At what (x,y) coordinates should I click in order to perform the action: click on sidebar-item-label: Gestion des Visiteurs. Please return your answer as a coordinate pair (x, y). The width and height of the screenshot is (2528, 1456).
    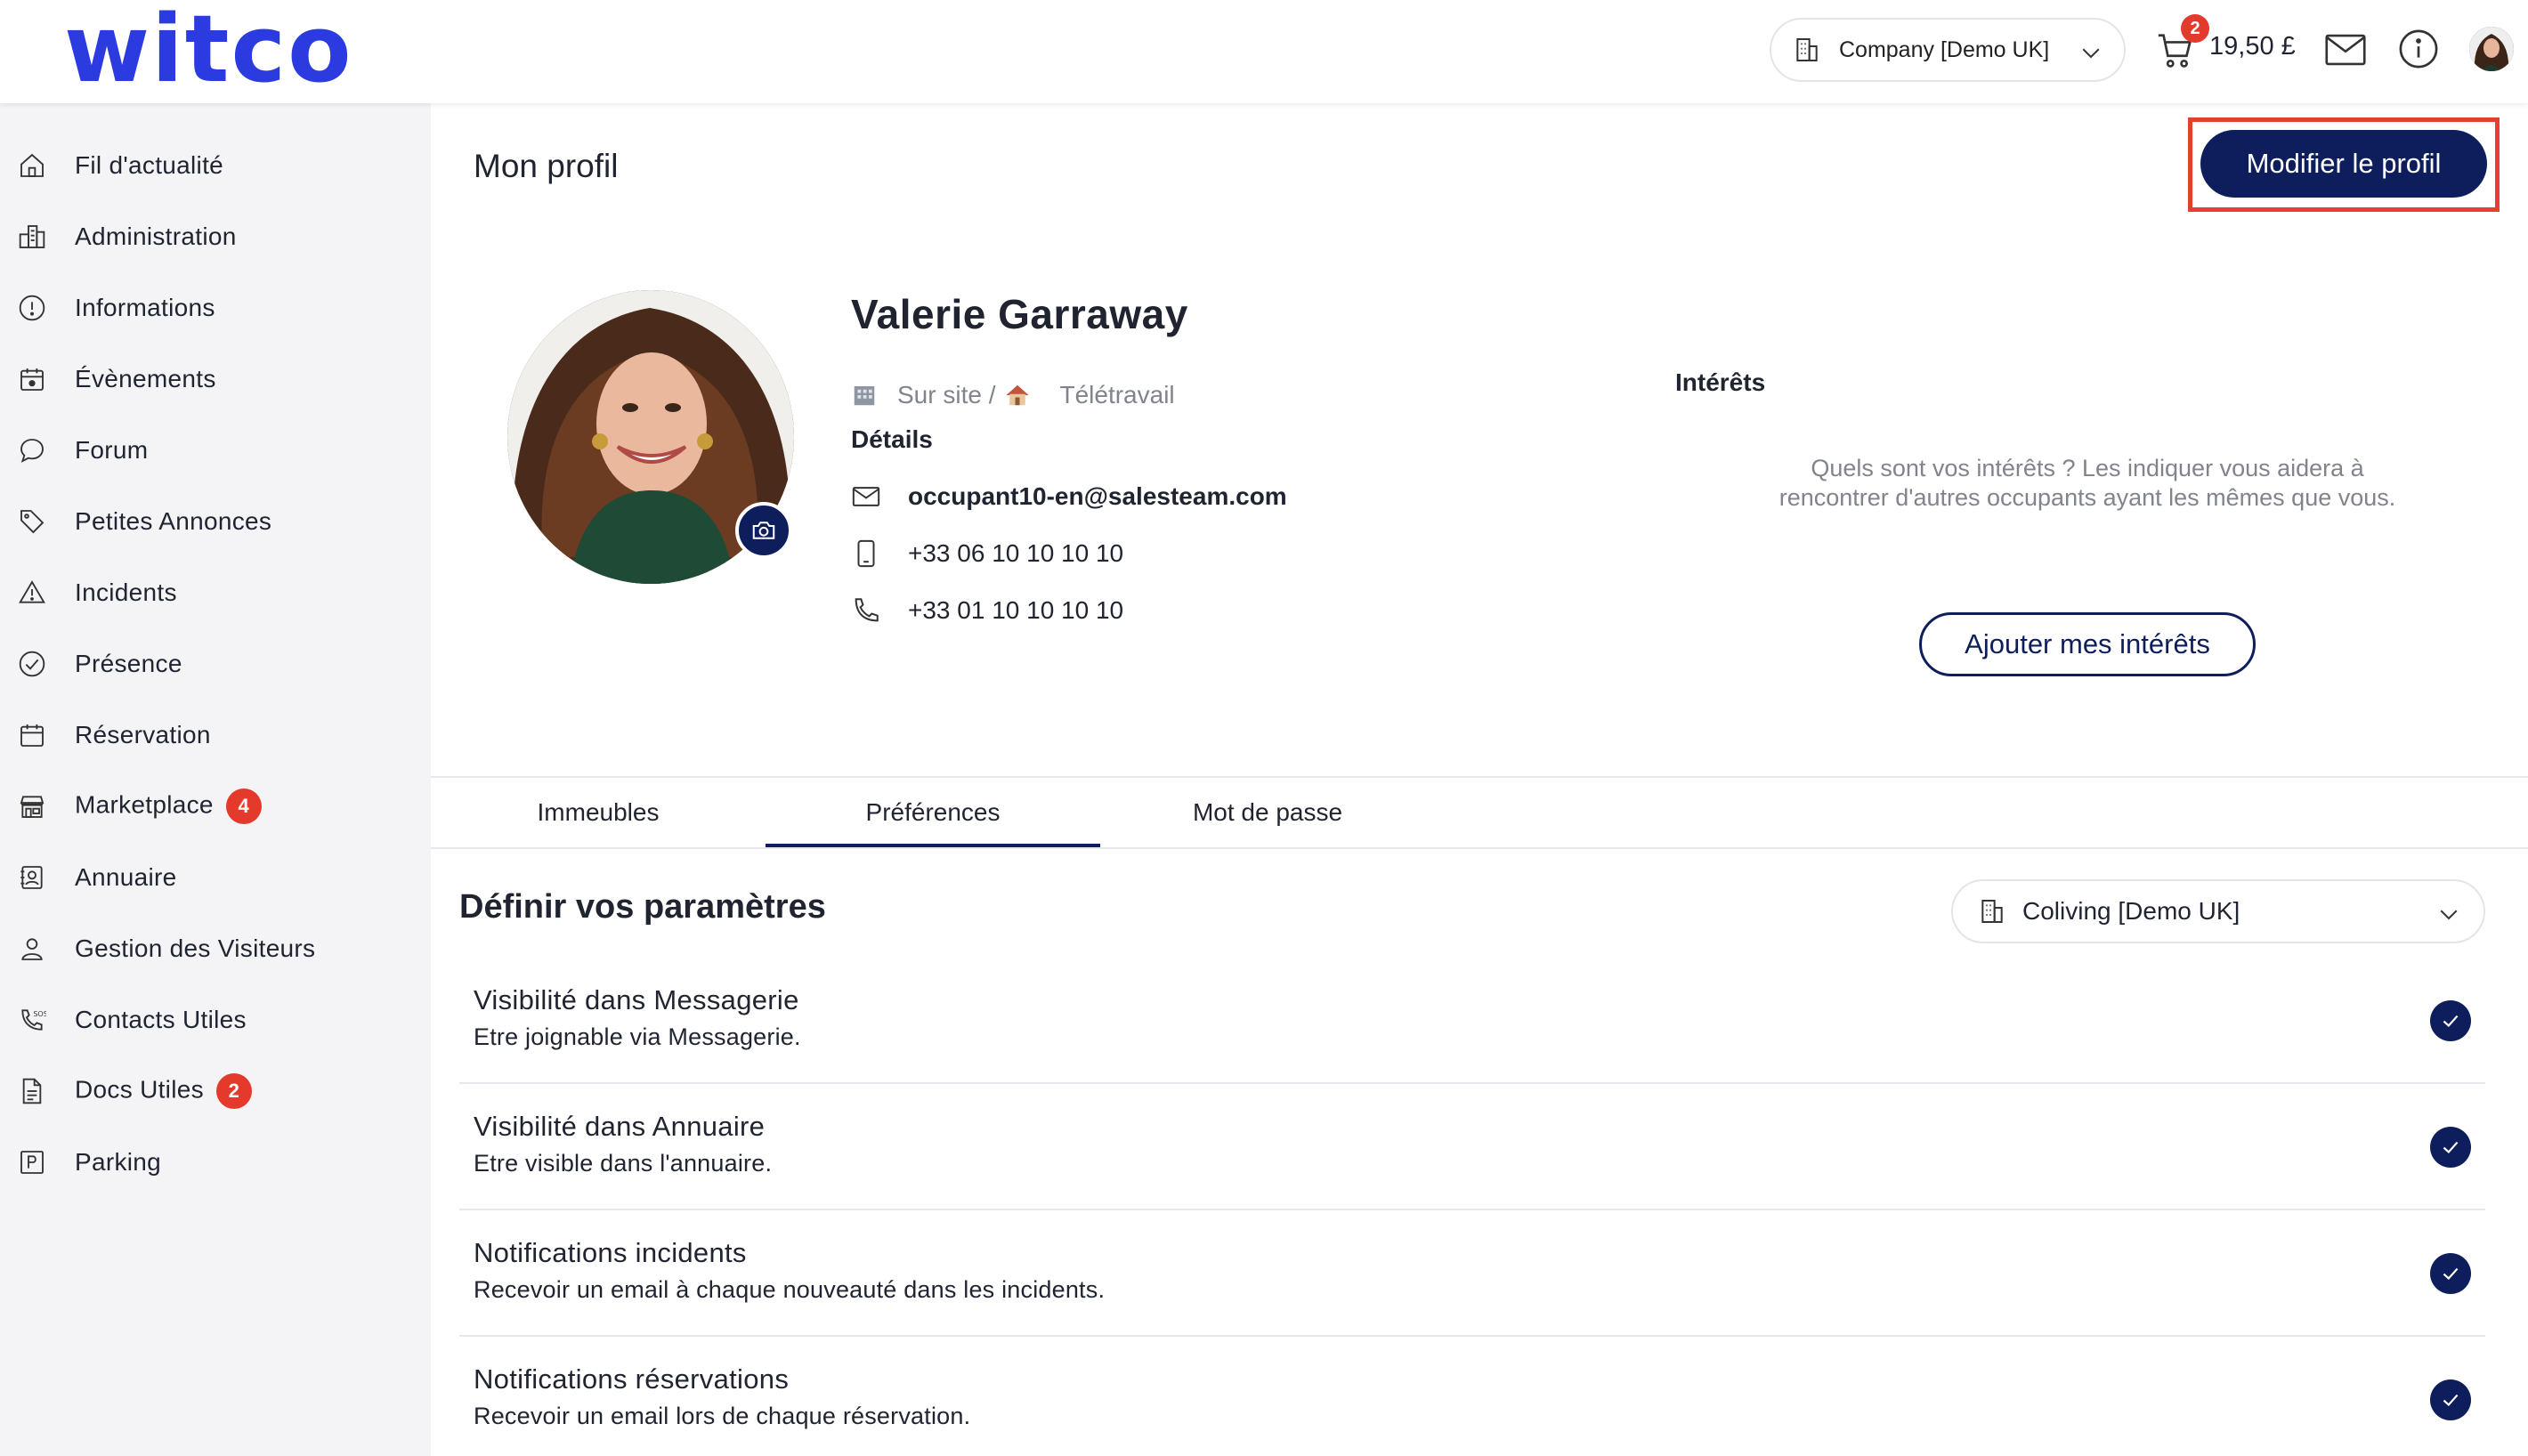
    Looking at the image, I should click on (195, 948).